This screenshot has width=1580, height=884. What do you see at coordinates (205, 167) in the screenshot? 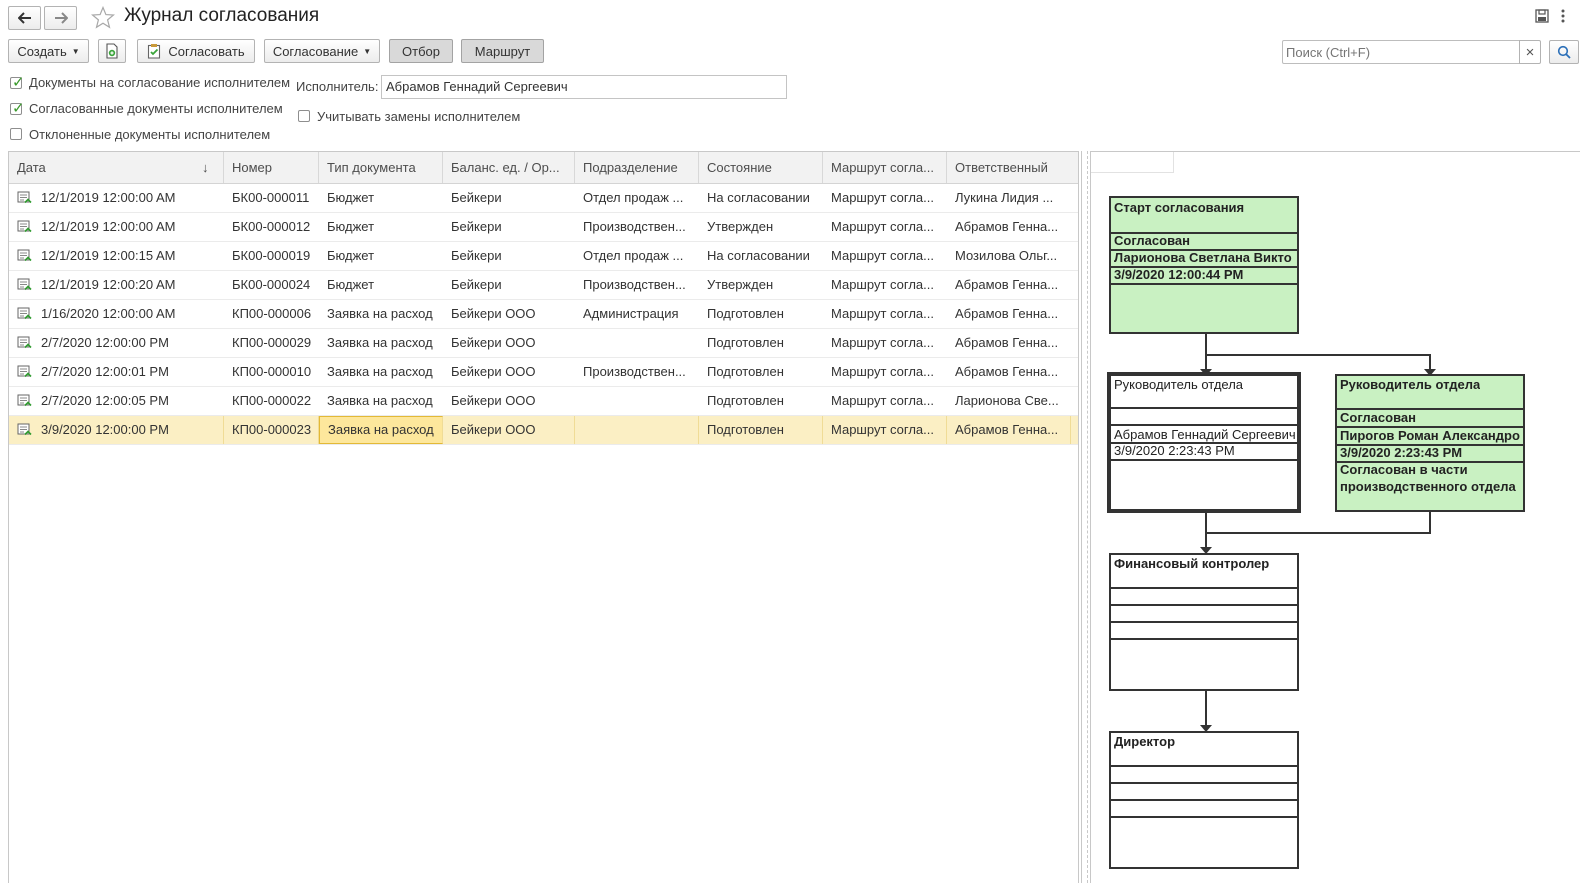
I see `sort-down-icon: ↓` at bounding box center [205, 167].